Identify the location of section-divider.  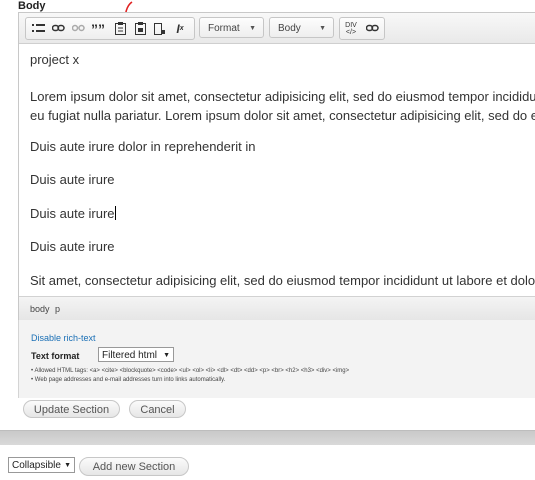
(267, 437).